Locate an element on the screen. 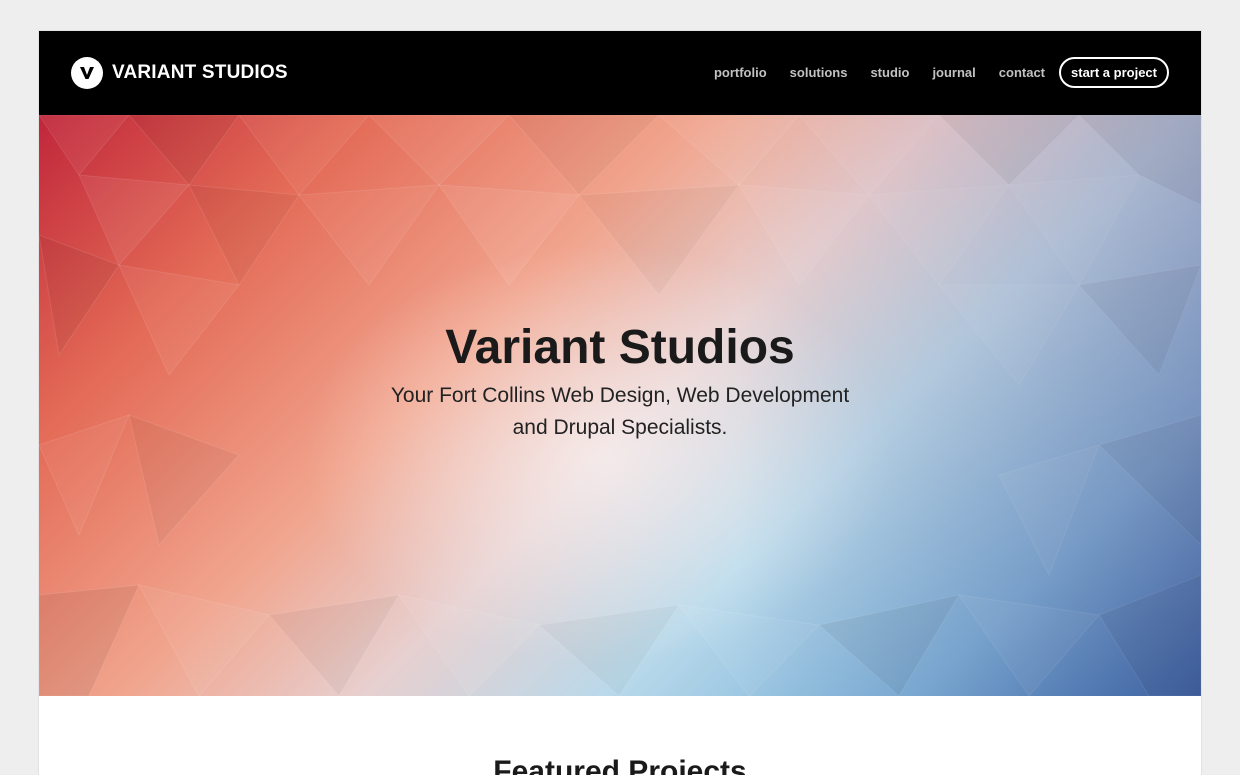 The height and width of the screenshot is (775, 1240). site-logo: VARIANT STUDIOS is located at coordinates (179, 73).